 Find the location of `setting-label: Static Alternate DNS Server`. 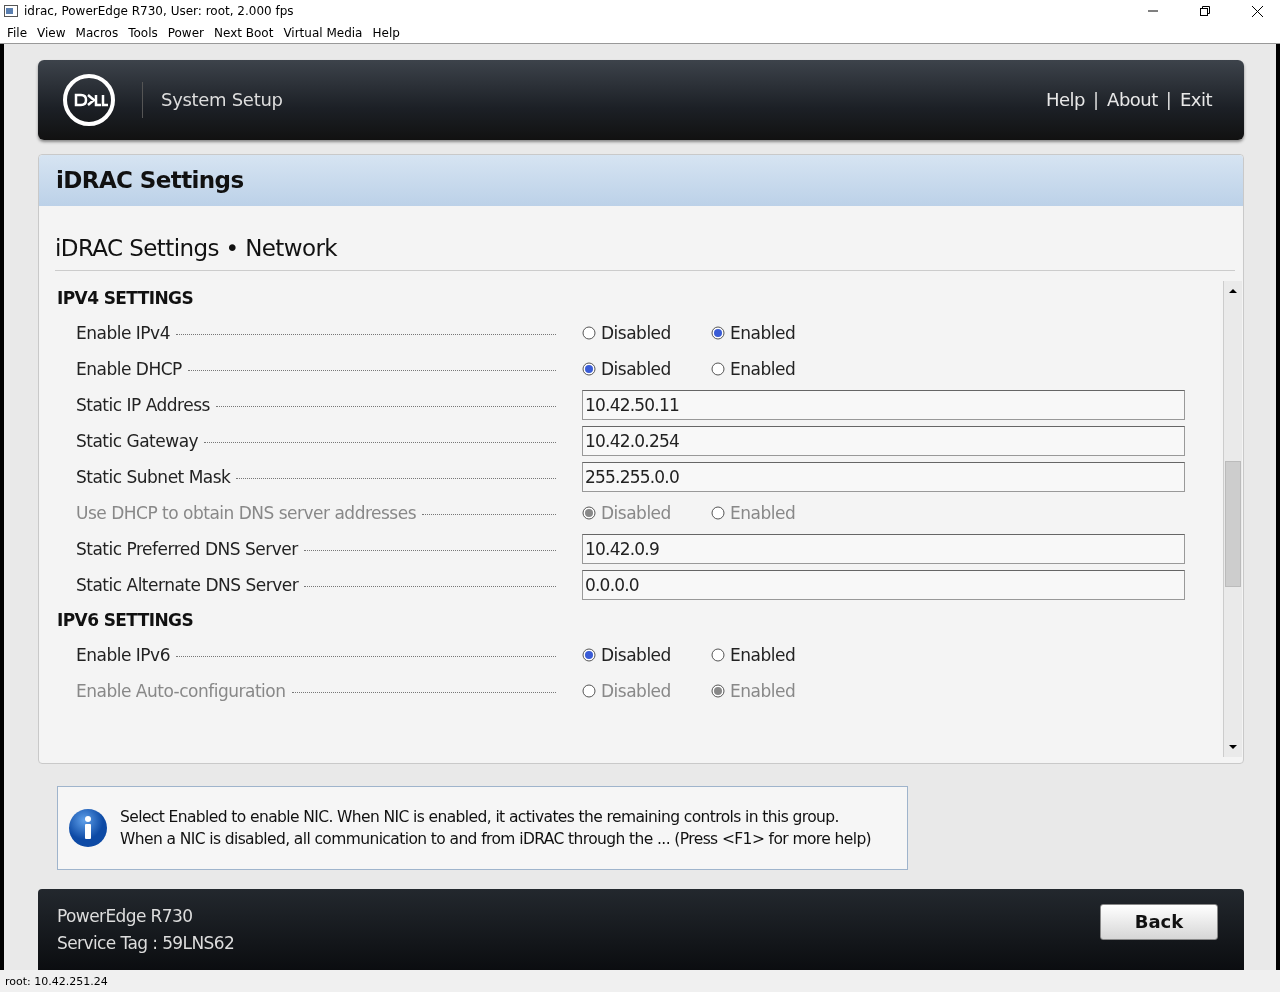

setting-label: Static Alternate DNS Server is located at coordinates (187, 584).